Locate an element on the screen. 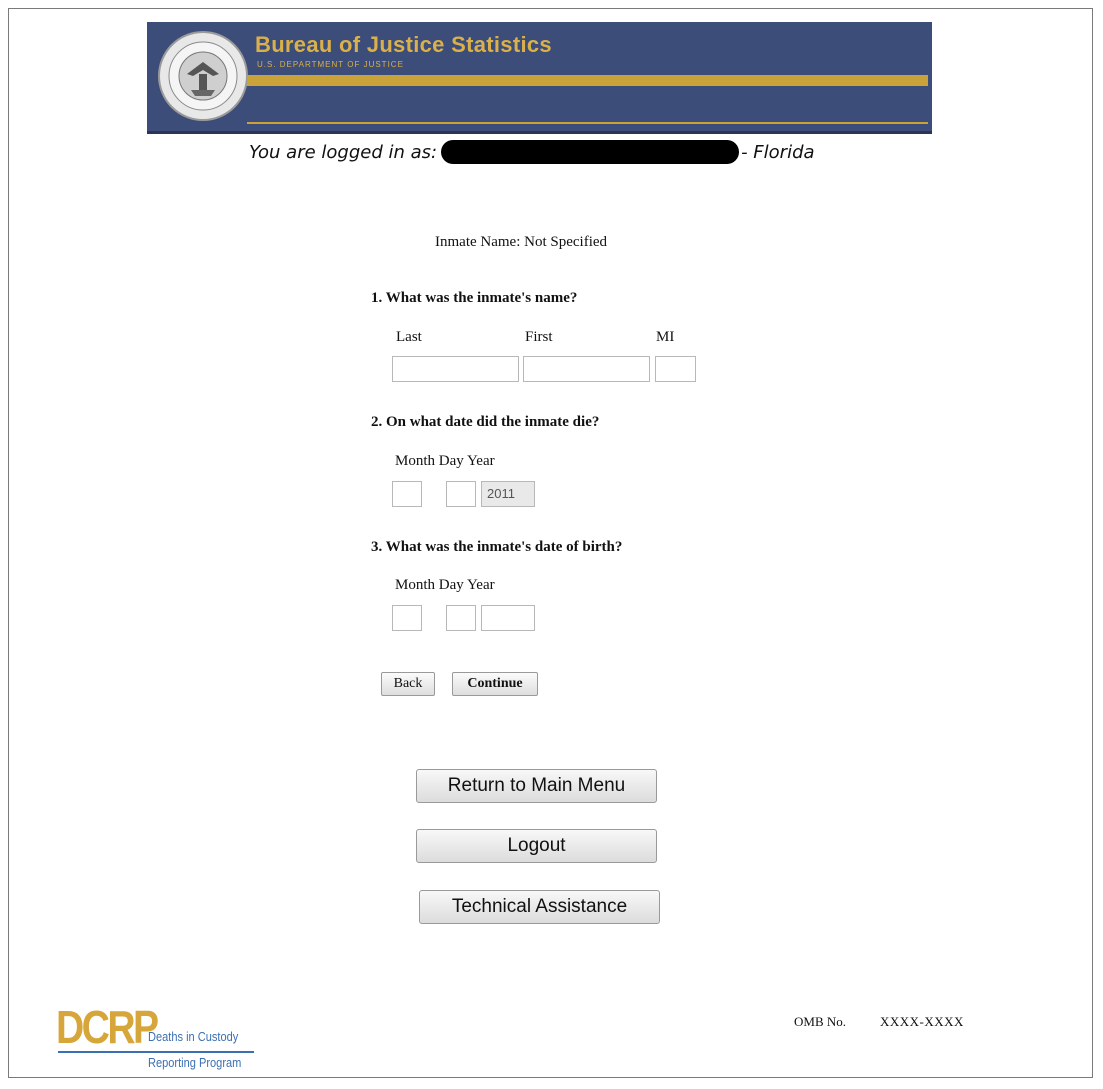  birth-date-labels: Month Day Year is located at coordinates (445, 585).